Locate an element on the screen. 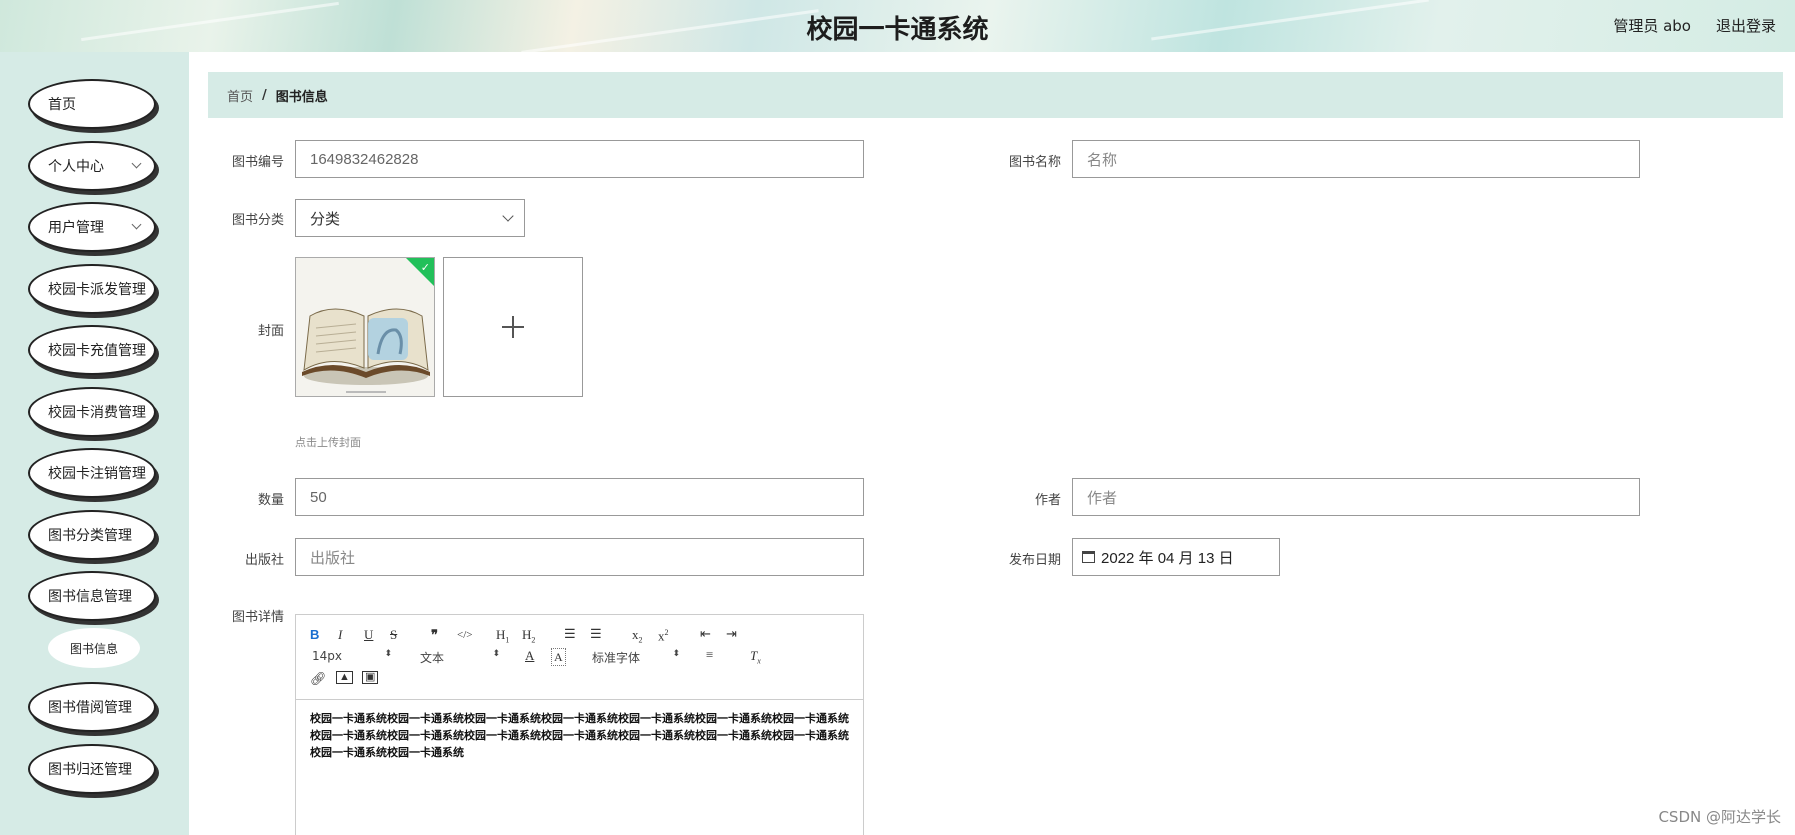 This screenshot has height=835, width=1795. upload-cover-button is located at coordinates (513, 327).